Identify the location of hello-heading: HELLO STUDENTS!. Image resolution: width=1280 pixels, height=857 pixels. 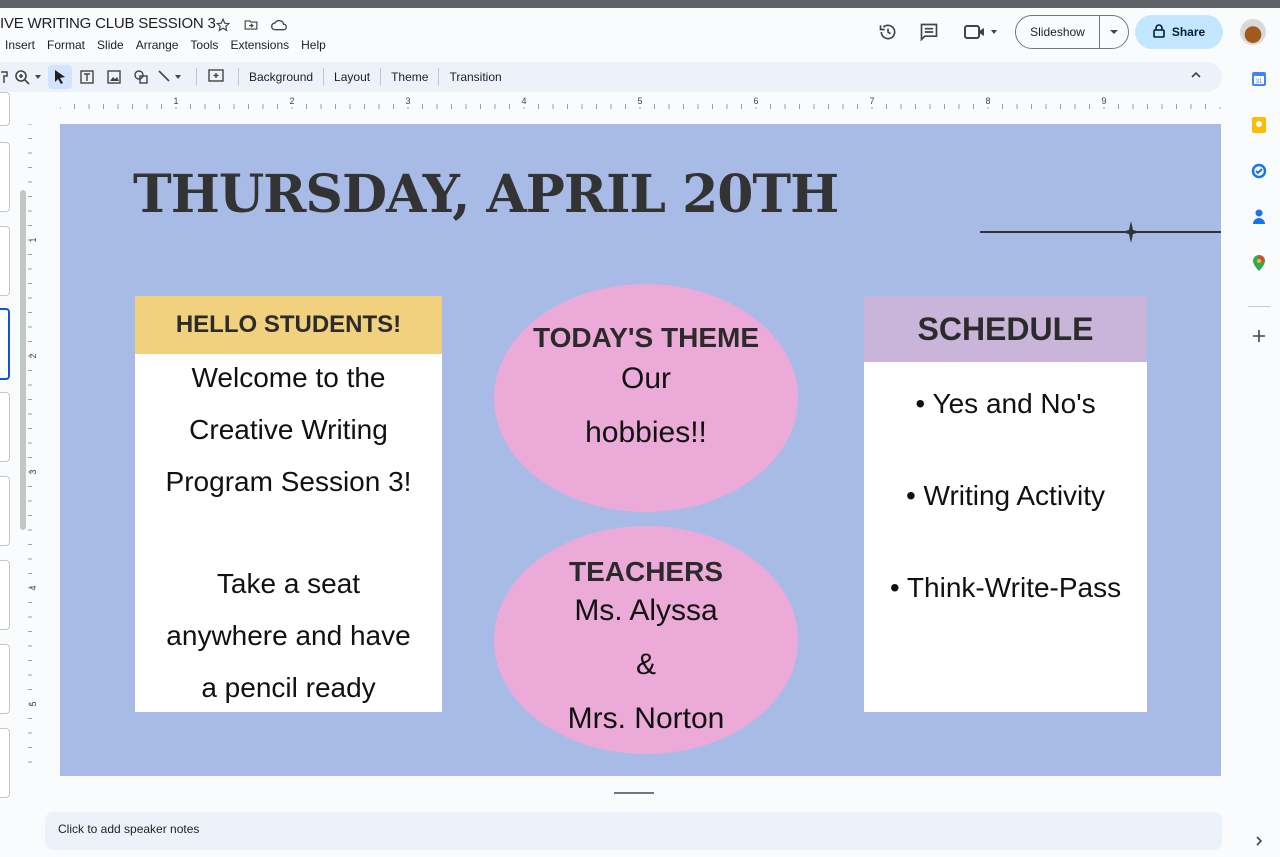
(288, 325).